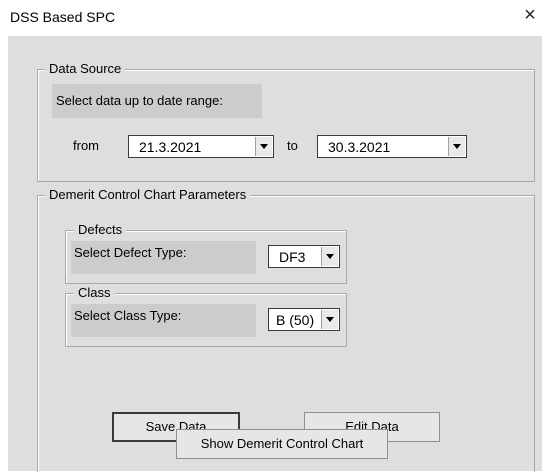  What do you see at coordinates (86, 145) in the screenshot?
I see `from-label: from` at bounding box center [86, 145].